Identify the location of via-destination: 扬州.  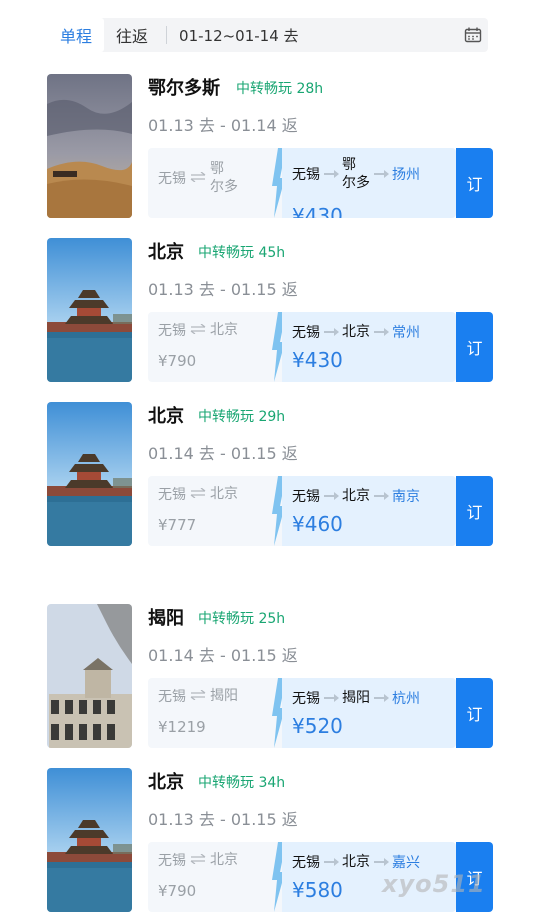
(406, 175).